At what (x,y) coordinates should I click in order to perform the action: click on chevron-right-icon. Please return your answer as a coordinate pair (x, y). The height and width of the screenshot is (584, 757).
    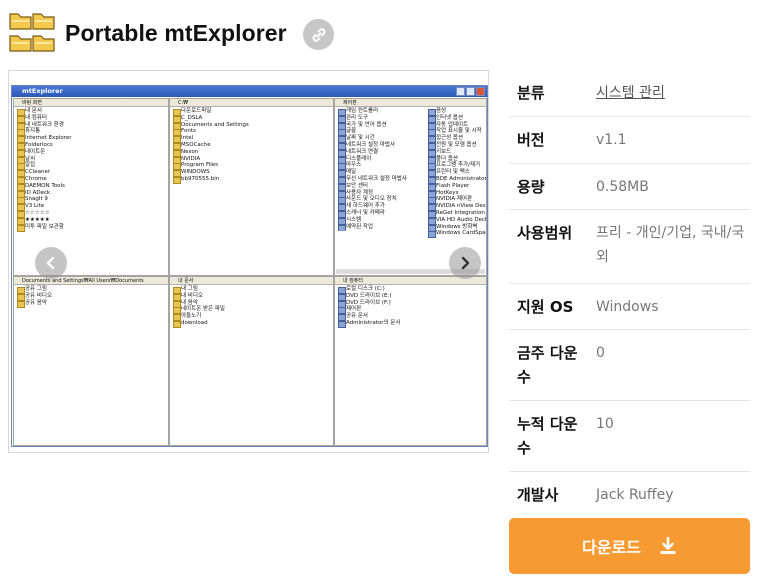
    Looking at the image, I should click on (465, 263).